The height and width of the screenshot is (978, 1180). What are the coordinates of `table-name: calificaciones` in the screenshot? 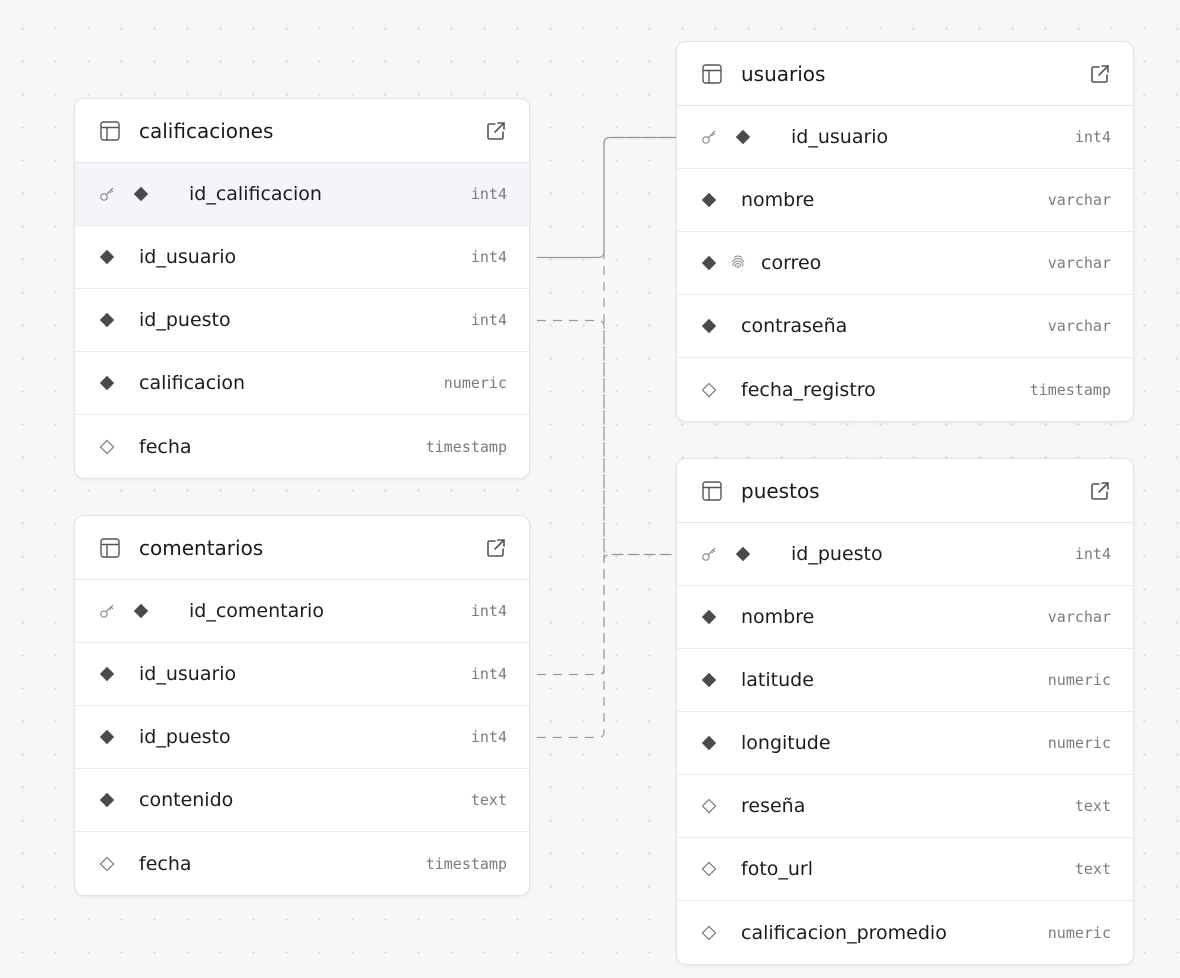 It's located at (206, 130).